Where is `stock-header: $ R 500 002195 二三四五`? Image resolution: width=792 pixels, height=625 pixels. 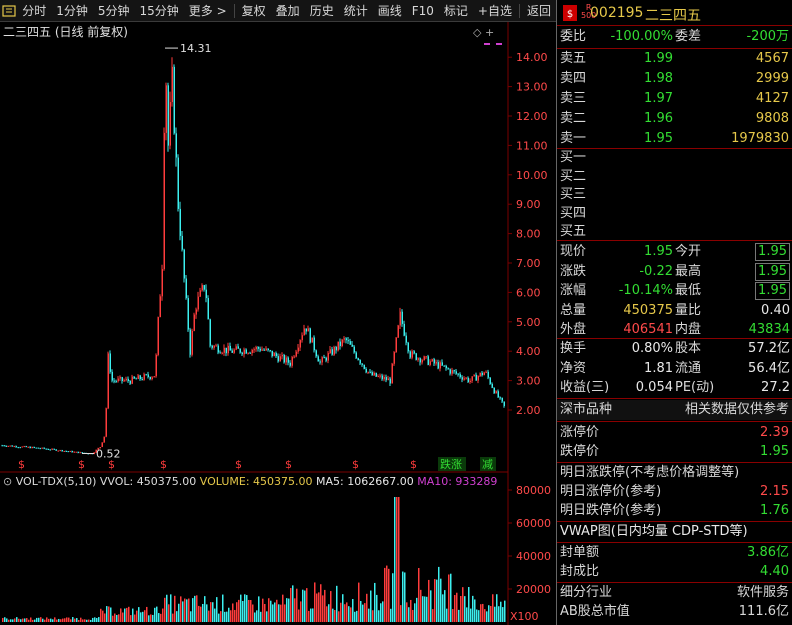 stock-header: $ R 500 002195 二三四五 is located at coordinates (674, 13).